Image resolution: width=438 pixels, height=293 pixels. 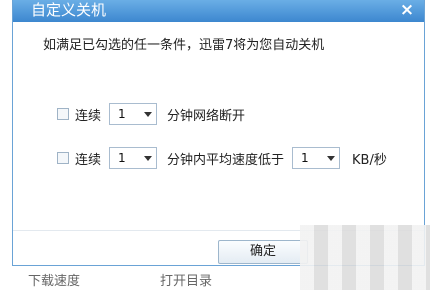 I want to click on speed-unit: KB/秒, so click(x=369, y=160).